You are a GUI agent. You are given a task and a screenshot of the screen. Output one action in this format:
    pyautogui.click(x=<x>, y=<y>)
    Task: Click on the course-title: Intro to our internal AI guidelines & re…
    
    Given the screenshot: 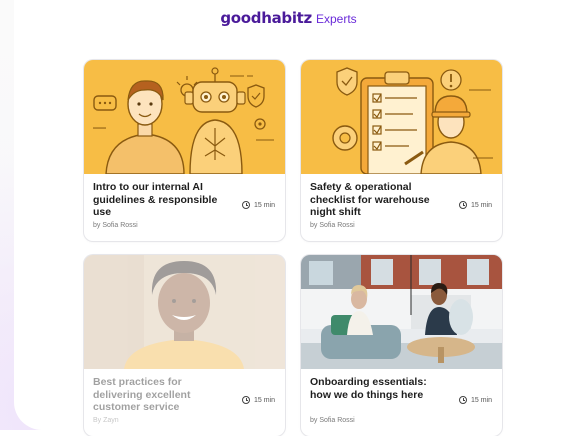 What is the action you would take?
    pyautogui.click(x=155, y=199)
    